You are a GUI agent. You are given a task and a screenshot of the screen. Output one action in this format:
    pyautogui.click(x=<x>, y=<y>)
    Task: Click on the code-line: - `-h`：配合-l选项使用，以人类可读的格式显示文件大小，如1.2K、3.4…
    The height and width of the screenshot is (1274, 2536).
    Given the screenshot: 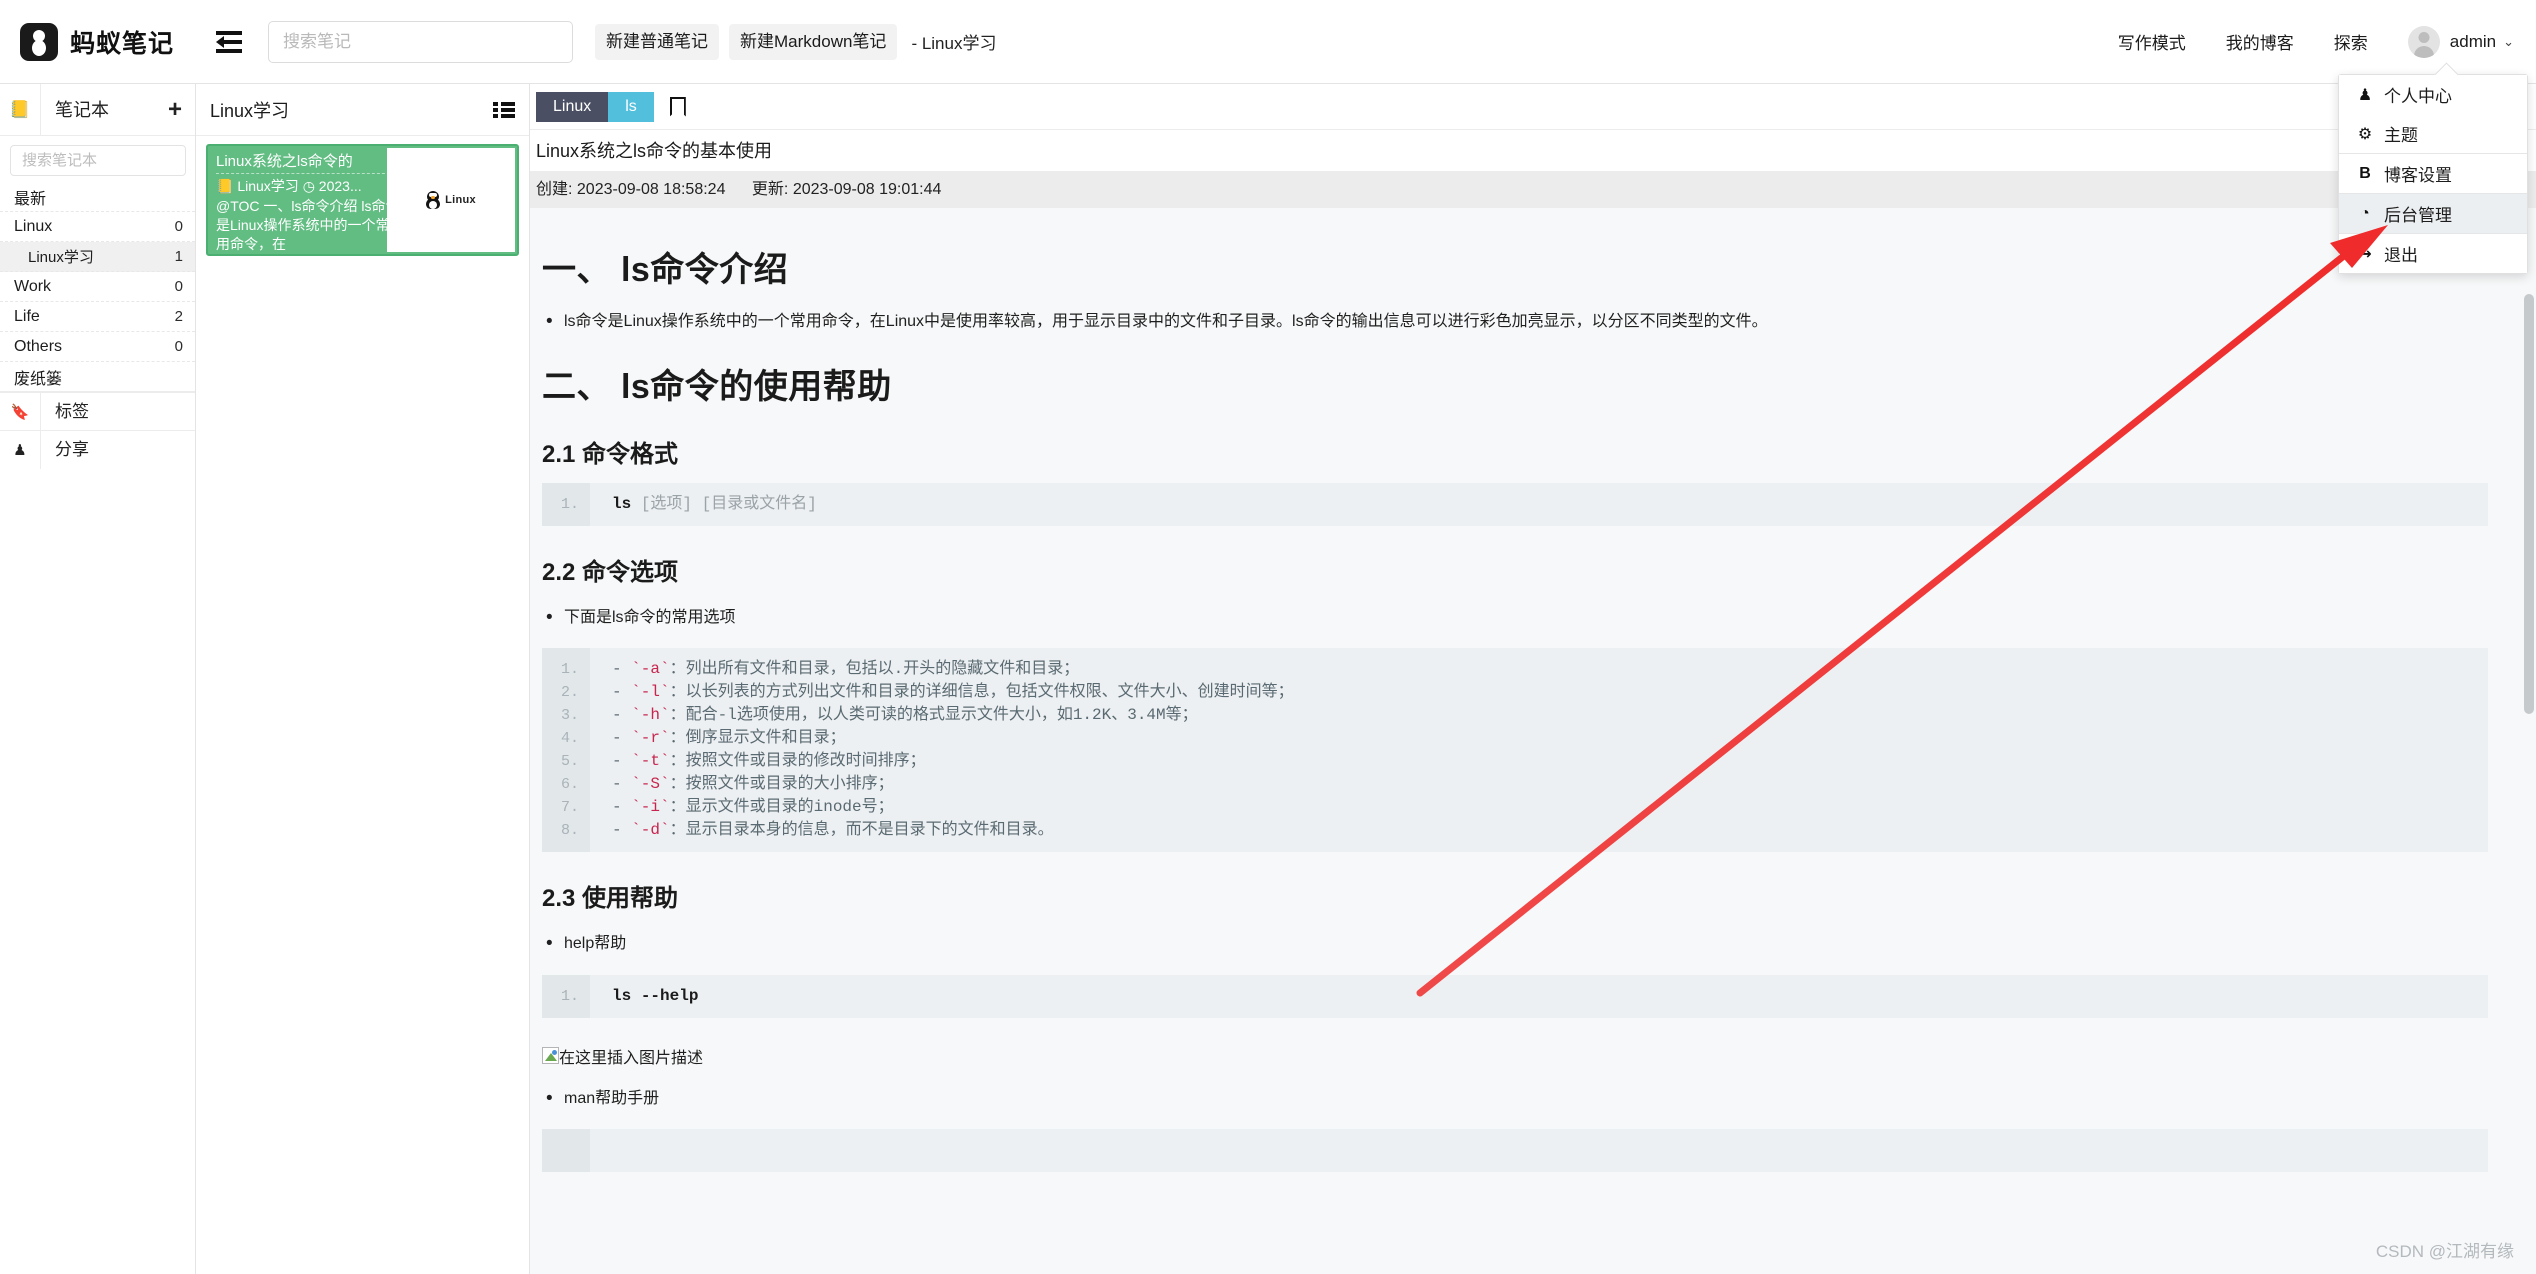 What is the action you would take?
    pyautogui.click(x=905, y=715)
    